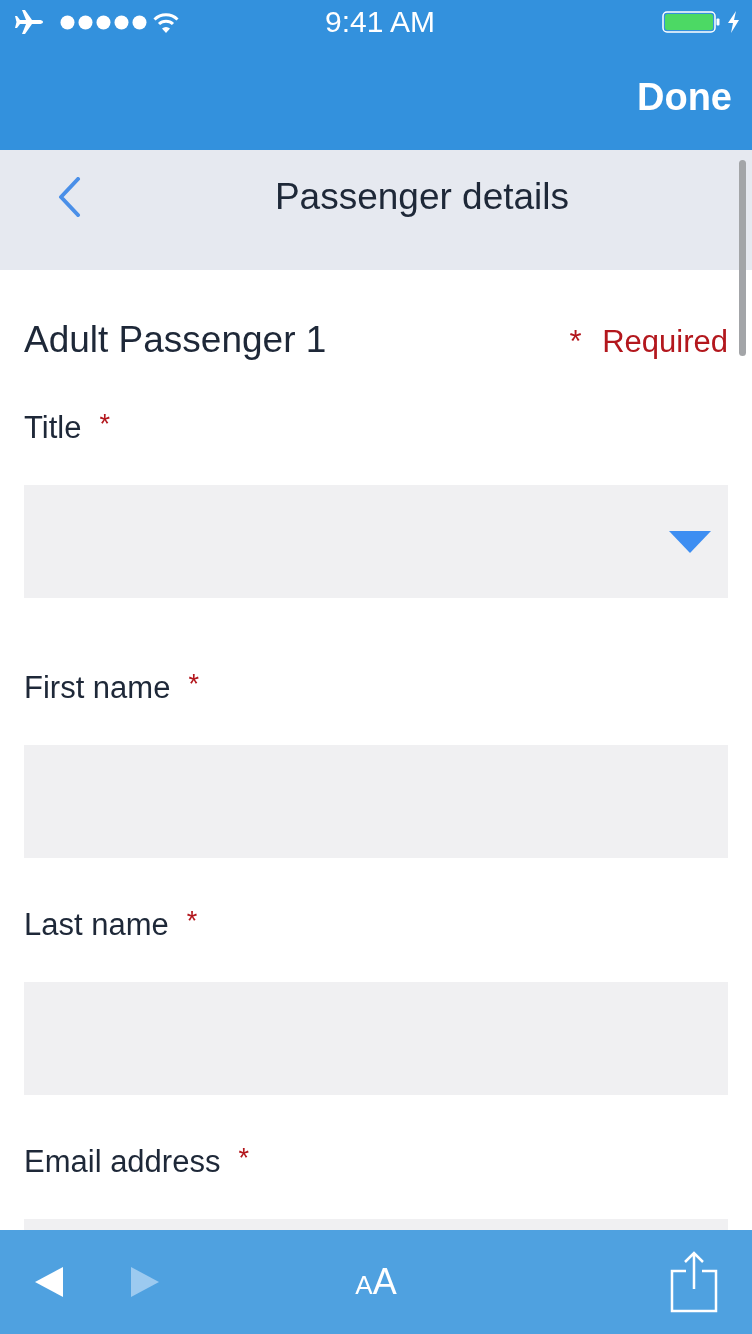 The width and height of the screenshot is (752, 1334). I want to click on charging-bolt-icon, so click(733, 22).